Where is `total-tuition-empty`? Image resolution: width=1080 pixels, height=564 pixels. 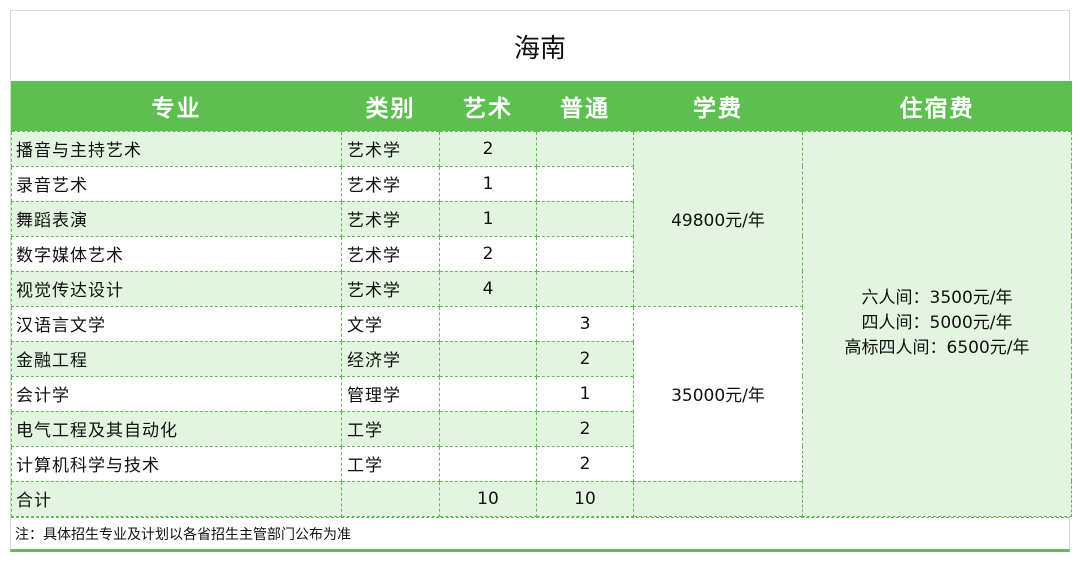
total-tuition-empty is located at coordinates (718, 498).